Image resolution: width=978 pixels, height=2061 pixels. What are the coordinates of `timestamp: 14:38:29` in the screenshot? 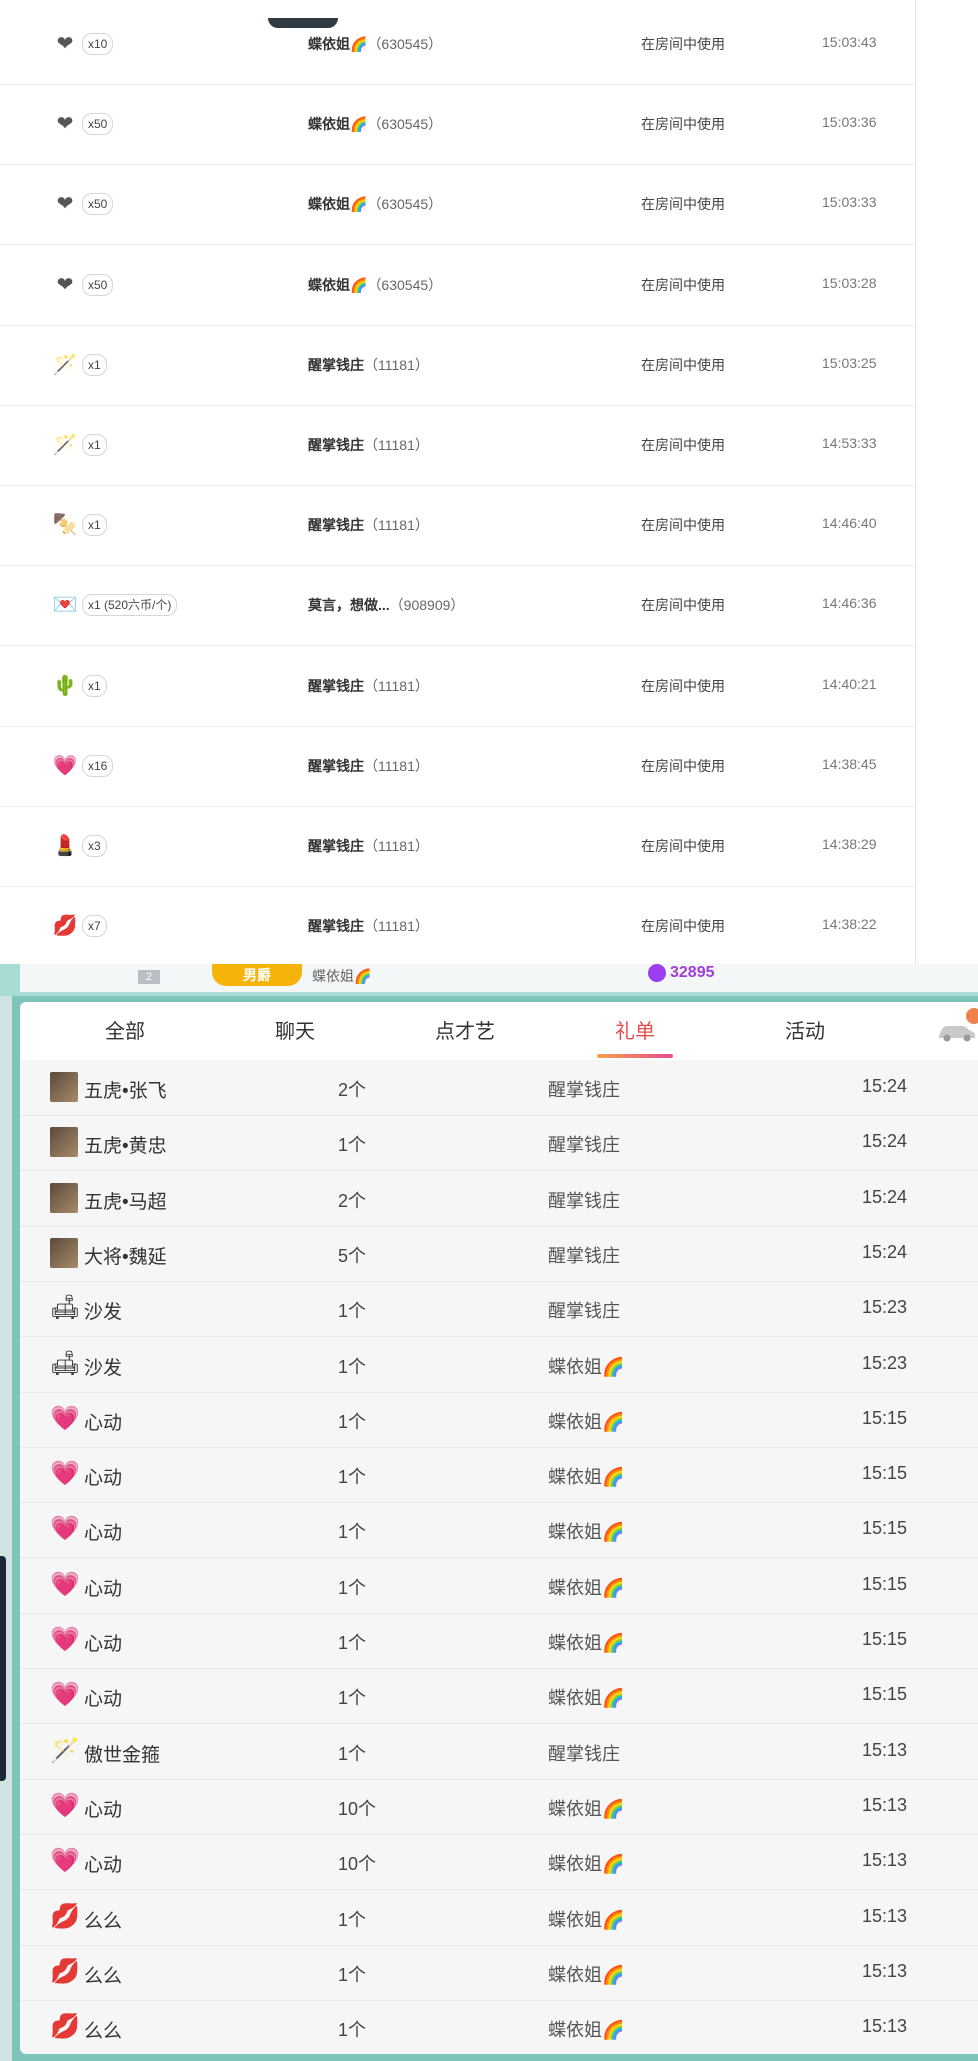 It's located at (849, 844).